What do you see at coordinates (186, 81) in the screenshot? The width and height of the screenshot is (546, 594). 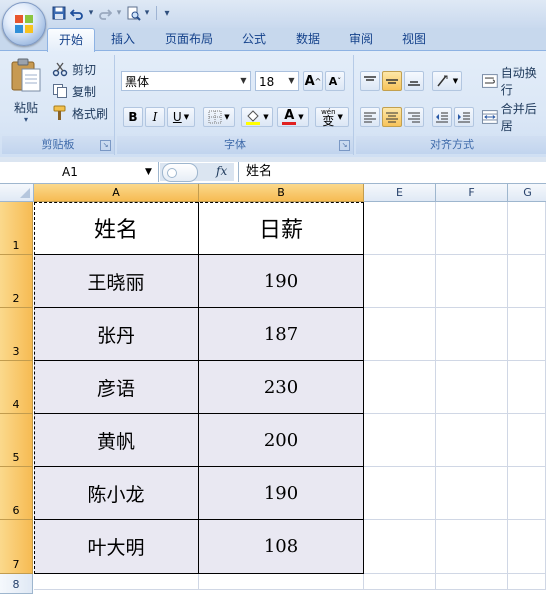 I see `font-name-select: 黑体 ▼` at bounding box center [186, 81].